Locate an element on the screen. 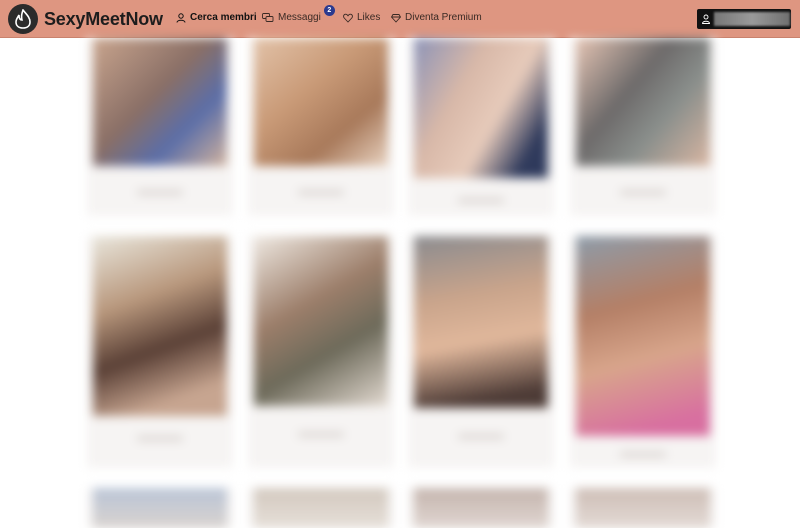 Image resolution: width=800 pixels, height=528 pixels. redacted-username is located at coordinates (752, 19).